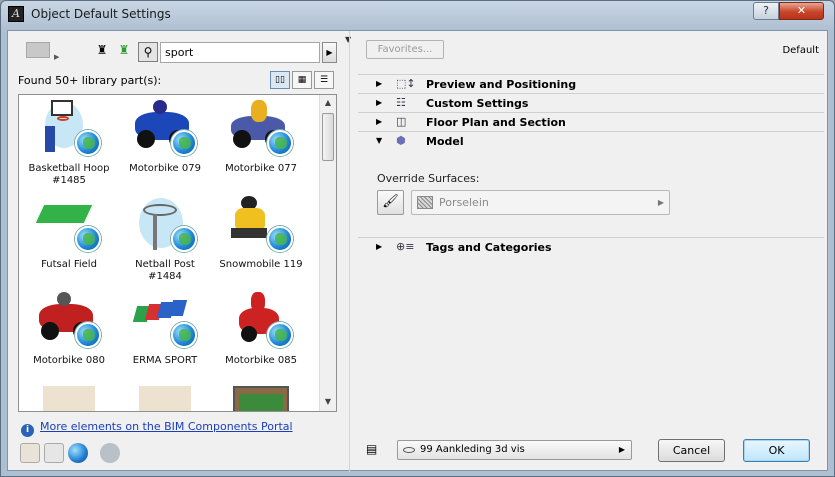 The image size is (835, 477). I want to click on library-item: Motorbike 079, so click(165, 144).